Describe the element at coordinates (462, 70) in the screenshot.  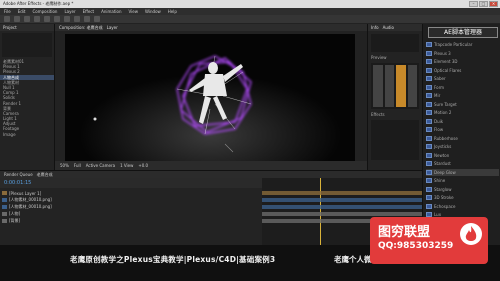
I see `script-item: Optical Flares` at that location.